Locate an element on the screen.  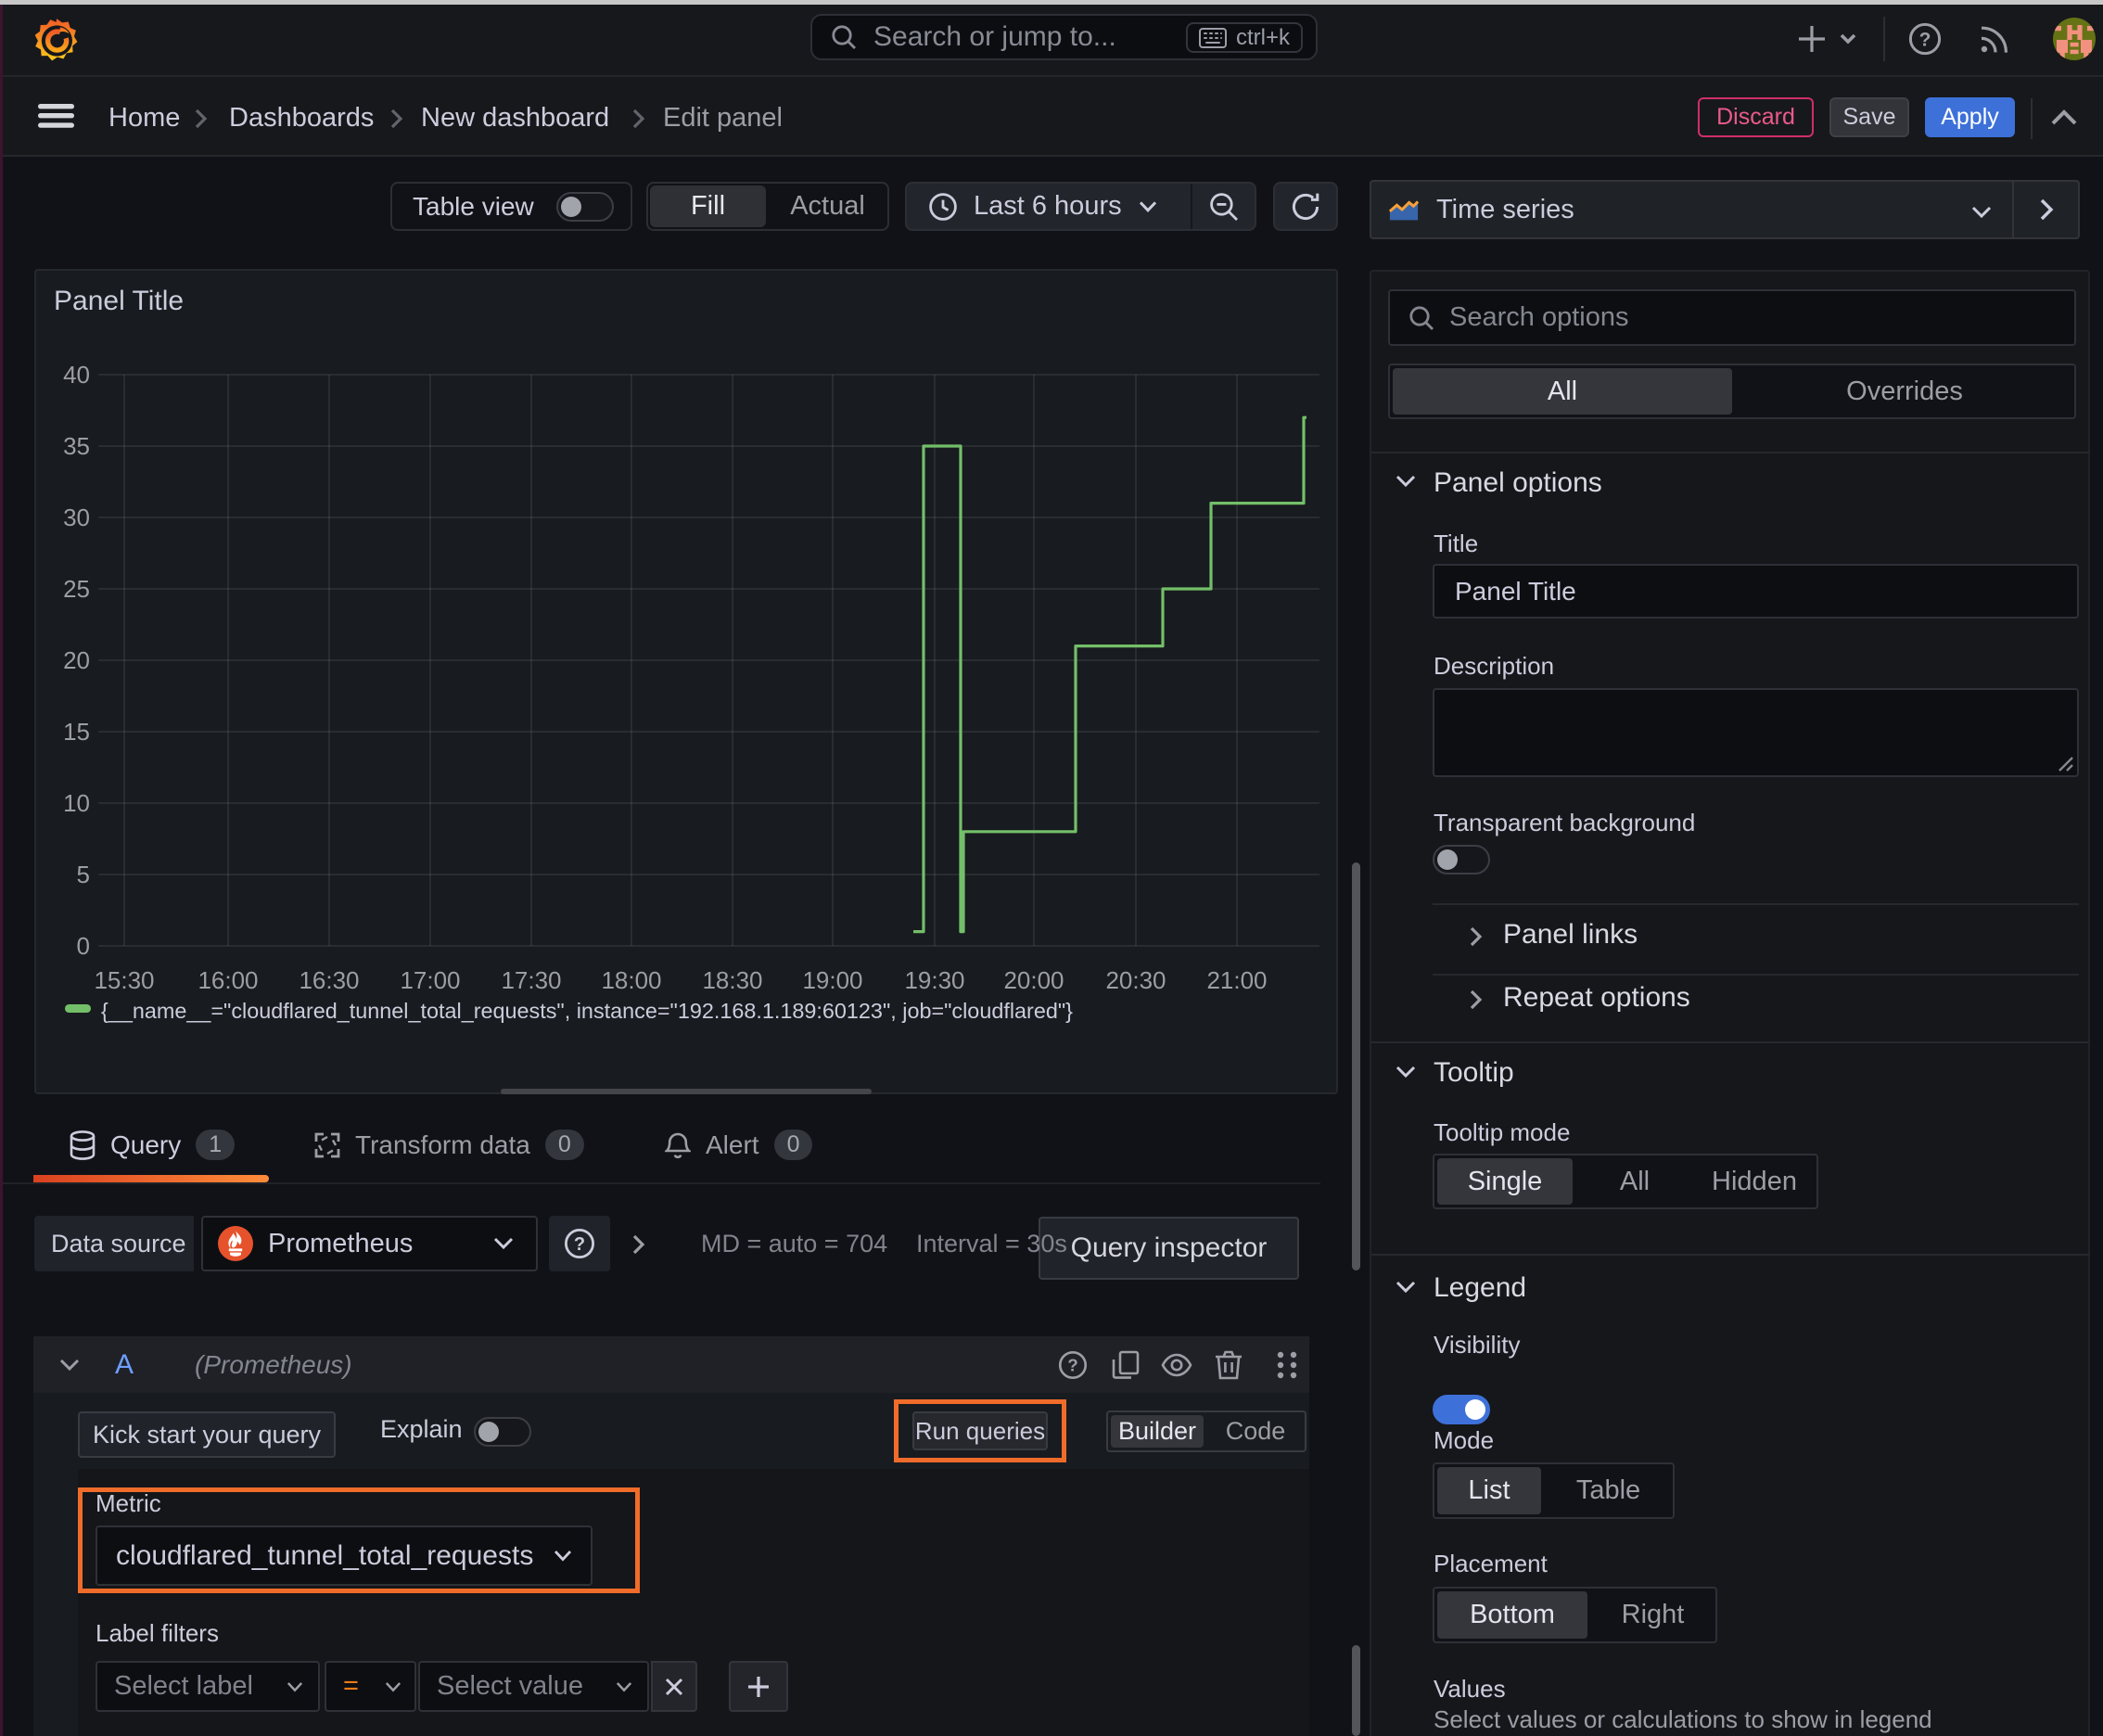
svg-text: 10 is located at coordinates (76, 803).